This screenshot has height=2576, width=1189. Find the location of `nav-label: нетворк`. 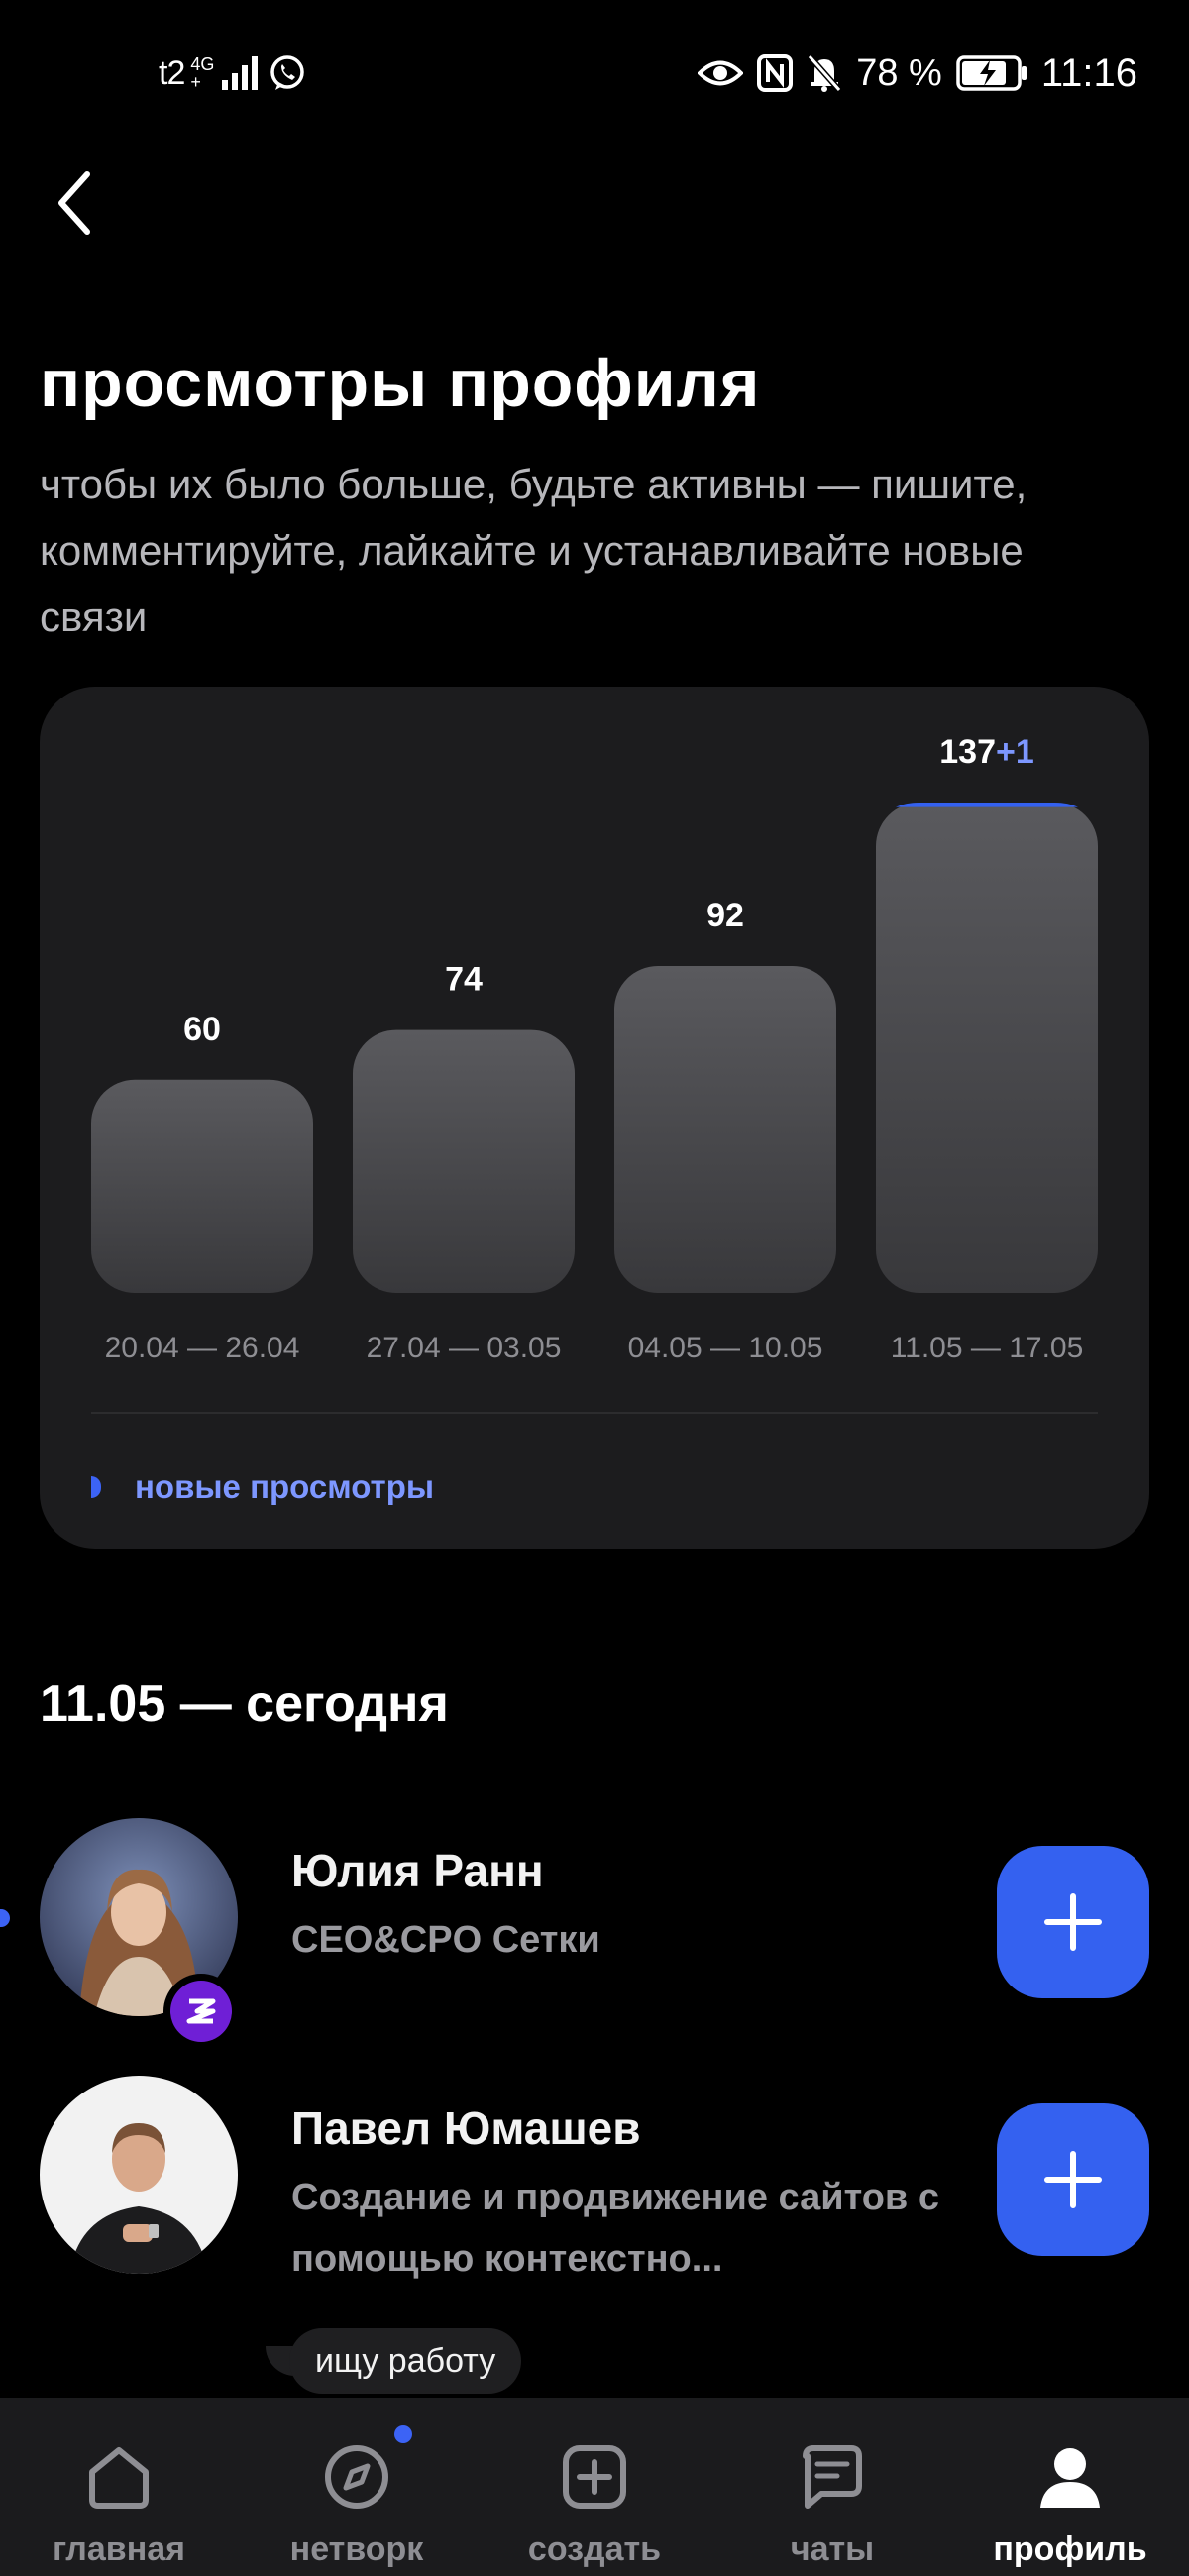

nav-label: нетворк is located at coordinates (356, 2549).